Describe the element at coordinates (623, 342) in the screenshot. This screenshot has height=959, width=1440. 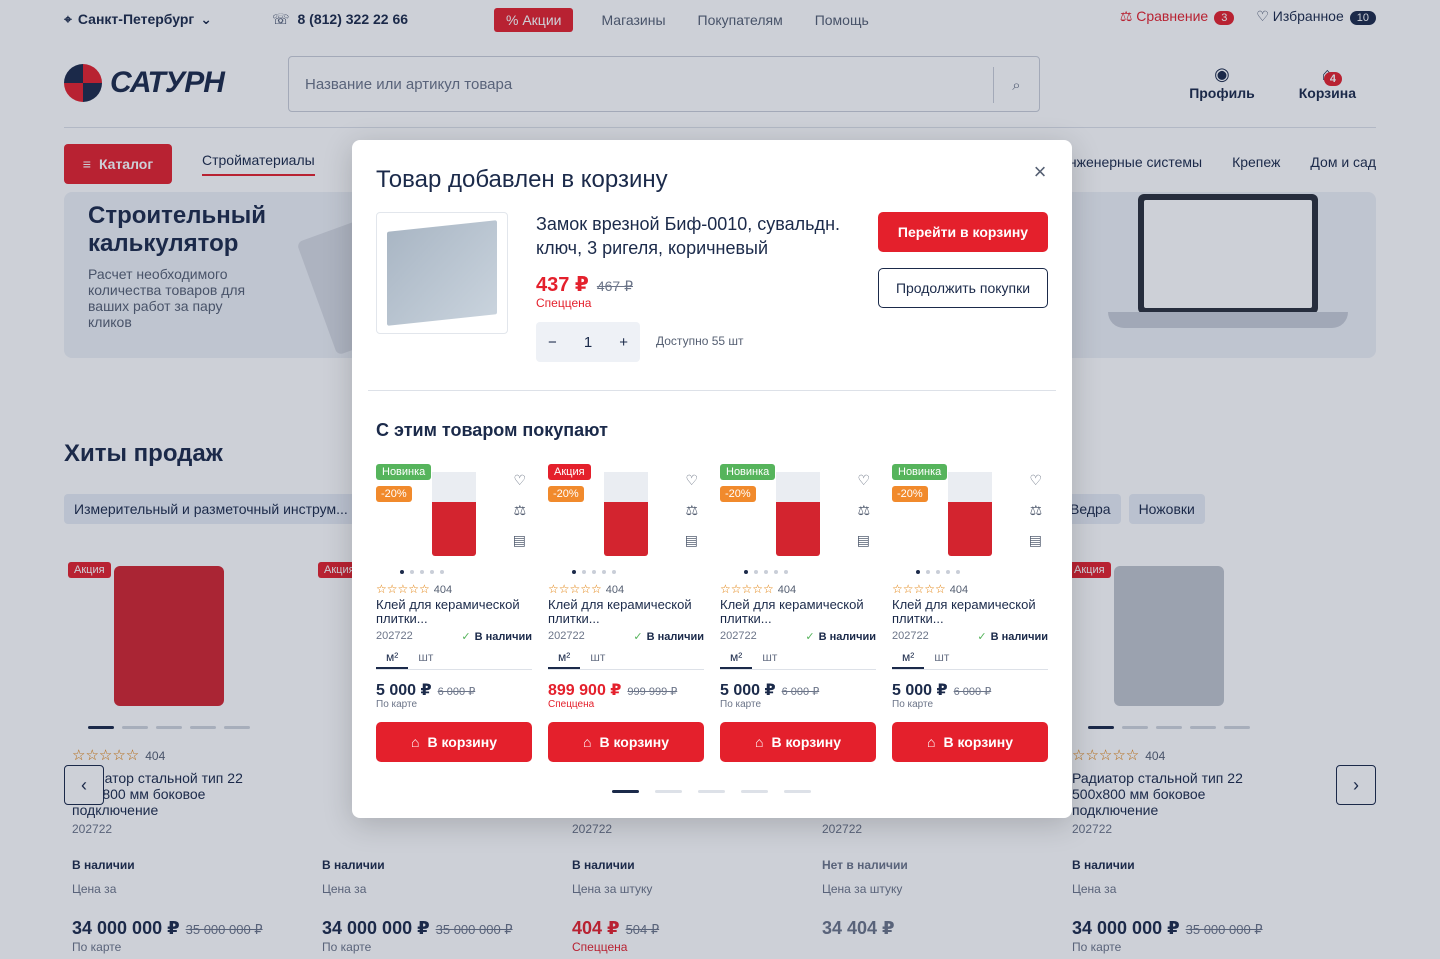
I see `plus-button: +` at that location.